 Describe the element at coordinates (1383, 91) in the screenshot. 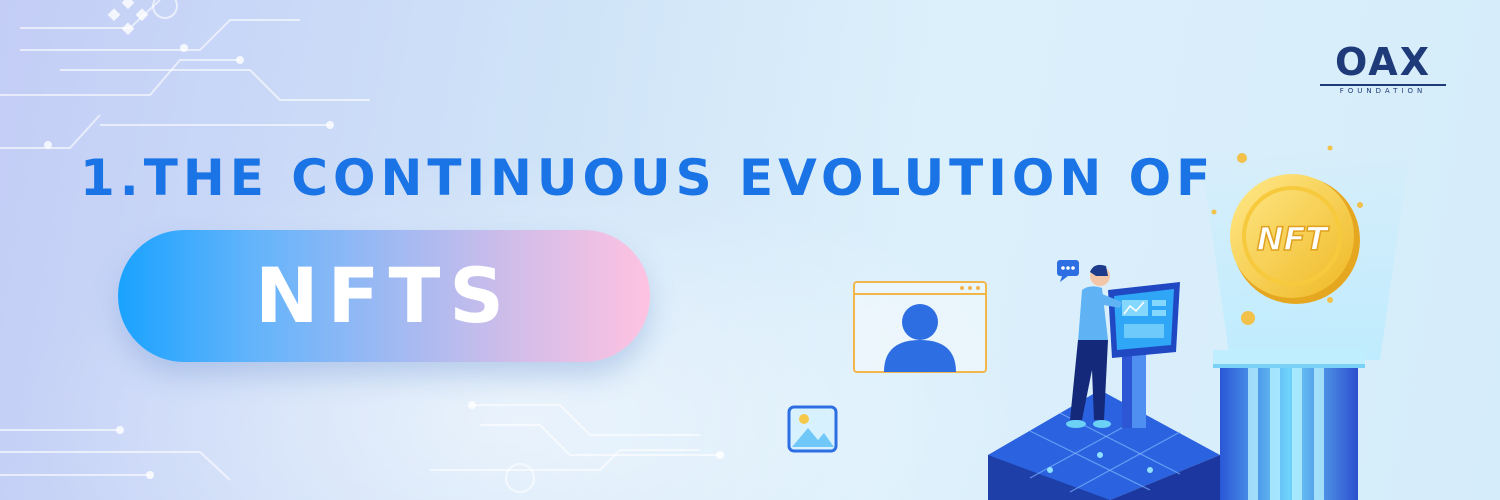

I see `logo-subtext: FOUNDATION` at that location.